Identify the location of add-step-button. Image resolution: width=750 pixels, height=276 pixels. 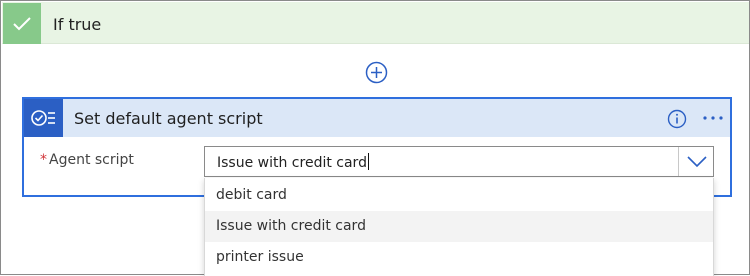
(376, 72).